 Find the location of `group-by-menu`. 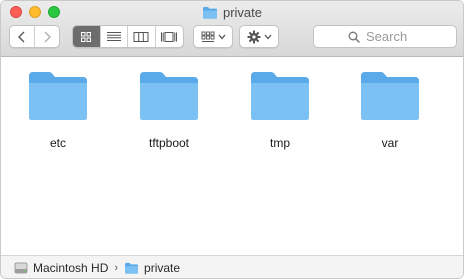

group-by-menu is located at coordinates (213, 36).